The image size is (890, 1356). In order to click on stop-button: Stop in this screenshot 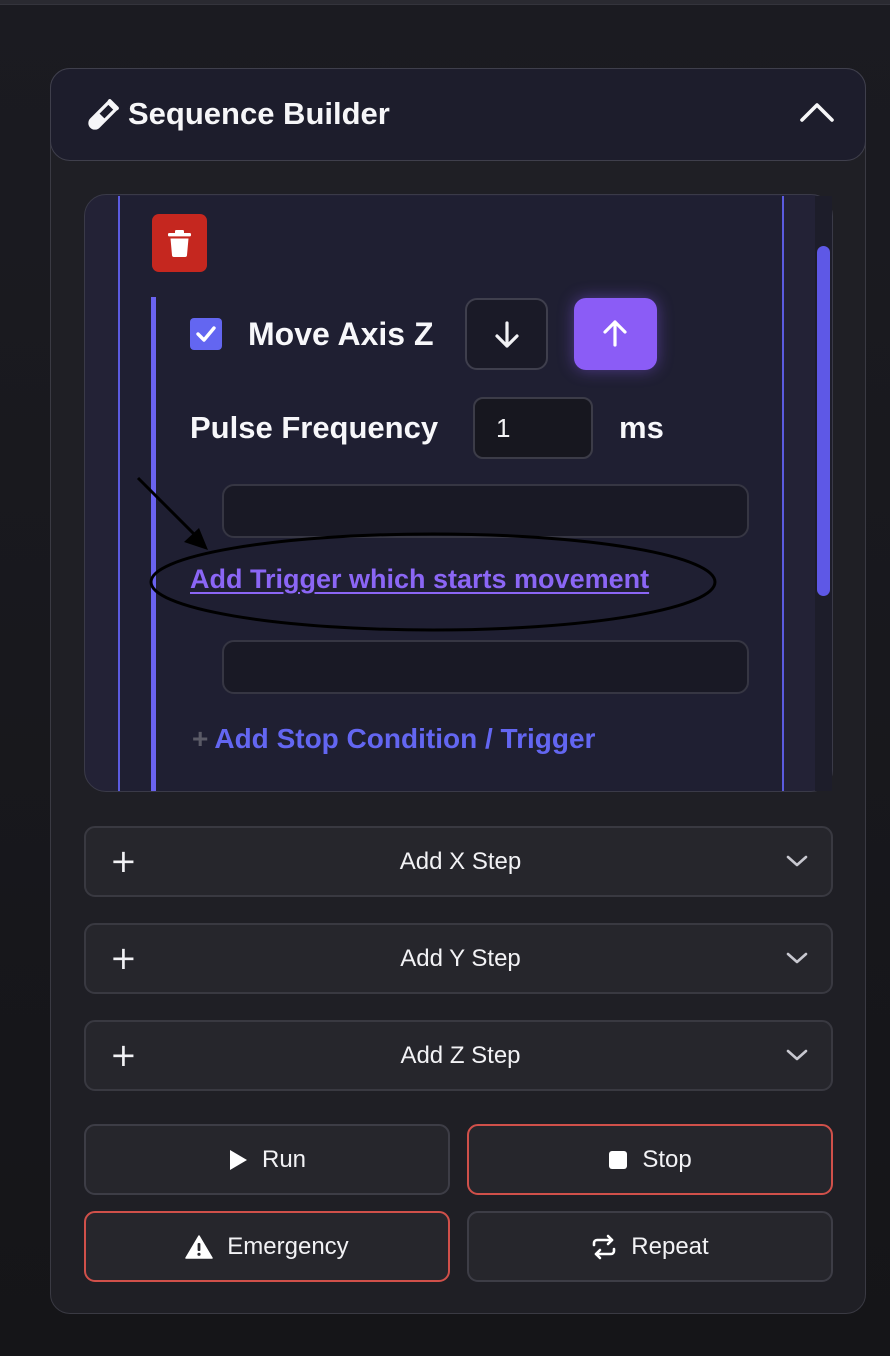, I will do `click(650, 1159)`.